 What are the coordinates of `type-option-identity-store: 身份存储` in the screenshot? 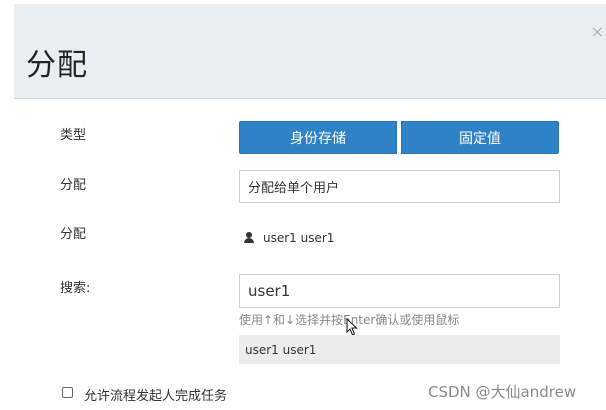 It's located at (318, 137).